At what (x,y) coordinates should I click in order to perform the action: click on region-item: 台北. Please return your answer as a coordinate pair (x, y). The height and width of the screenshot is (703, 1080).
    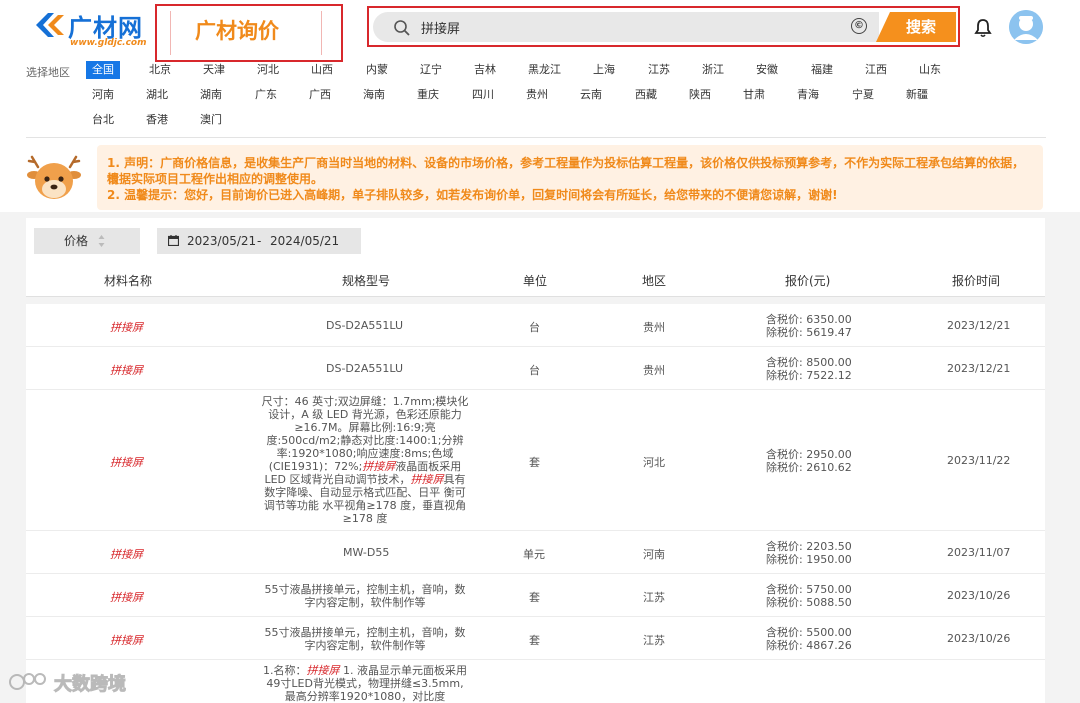
    Looking at the image, I should click on (103, 120).